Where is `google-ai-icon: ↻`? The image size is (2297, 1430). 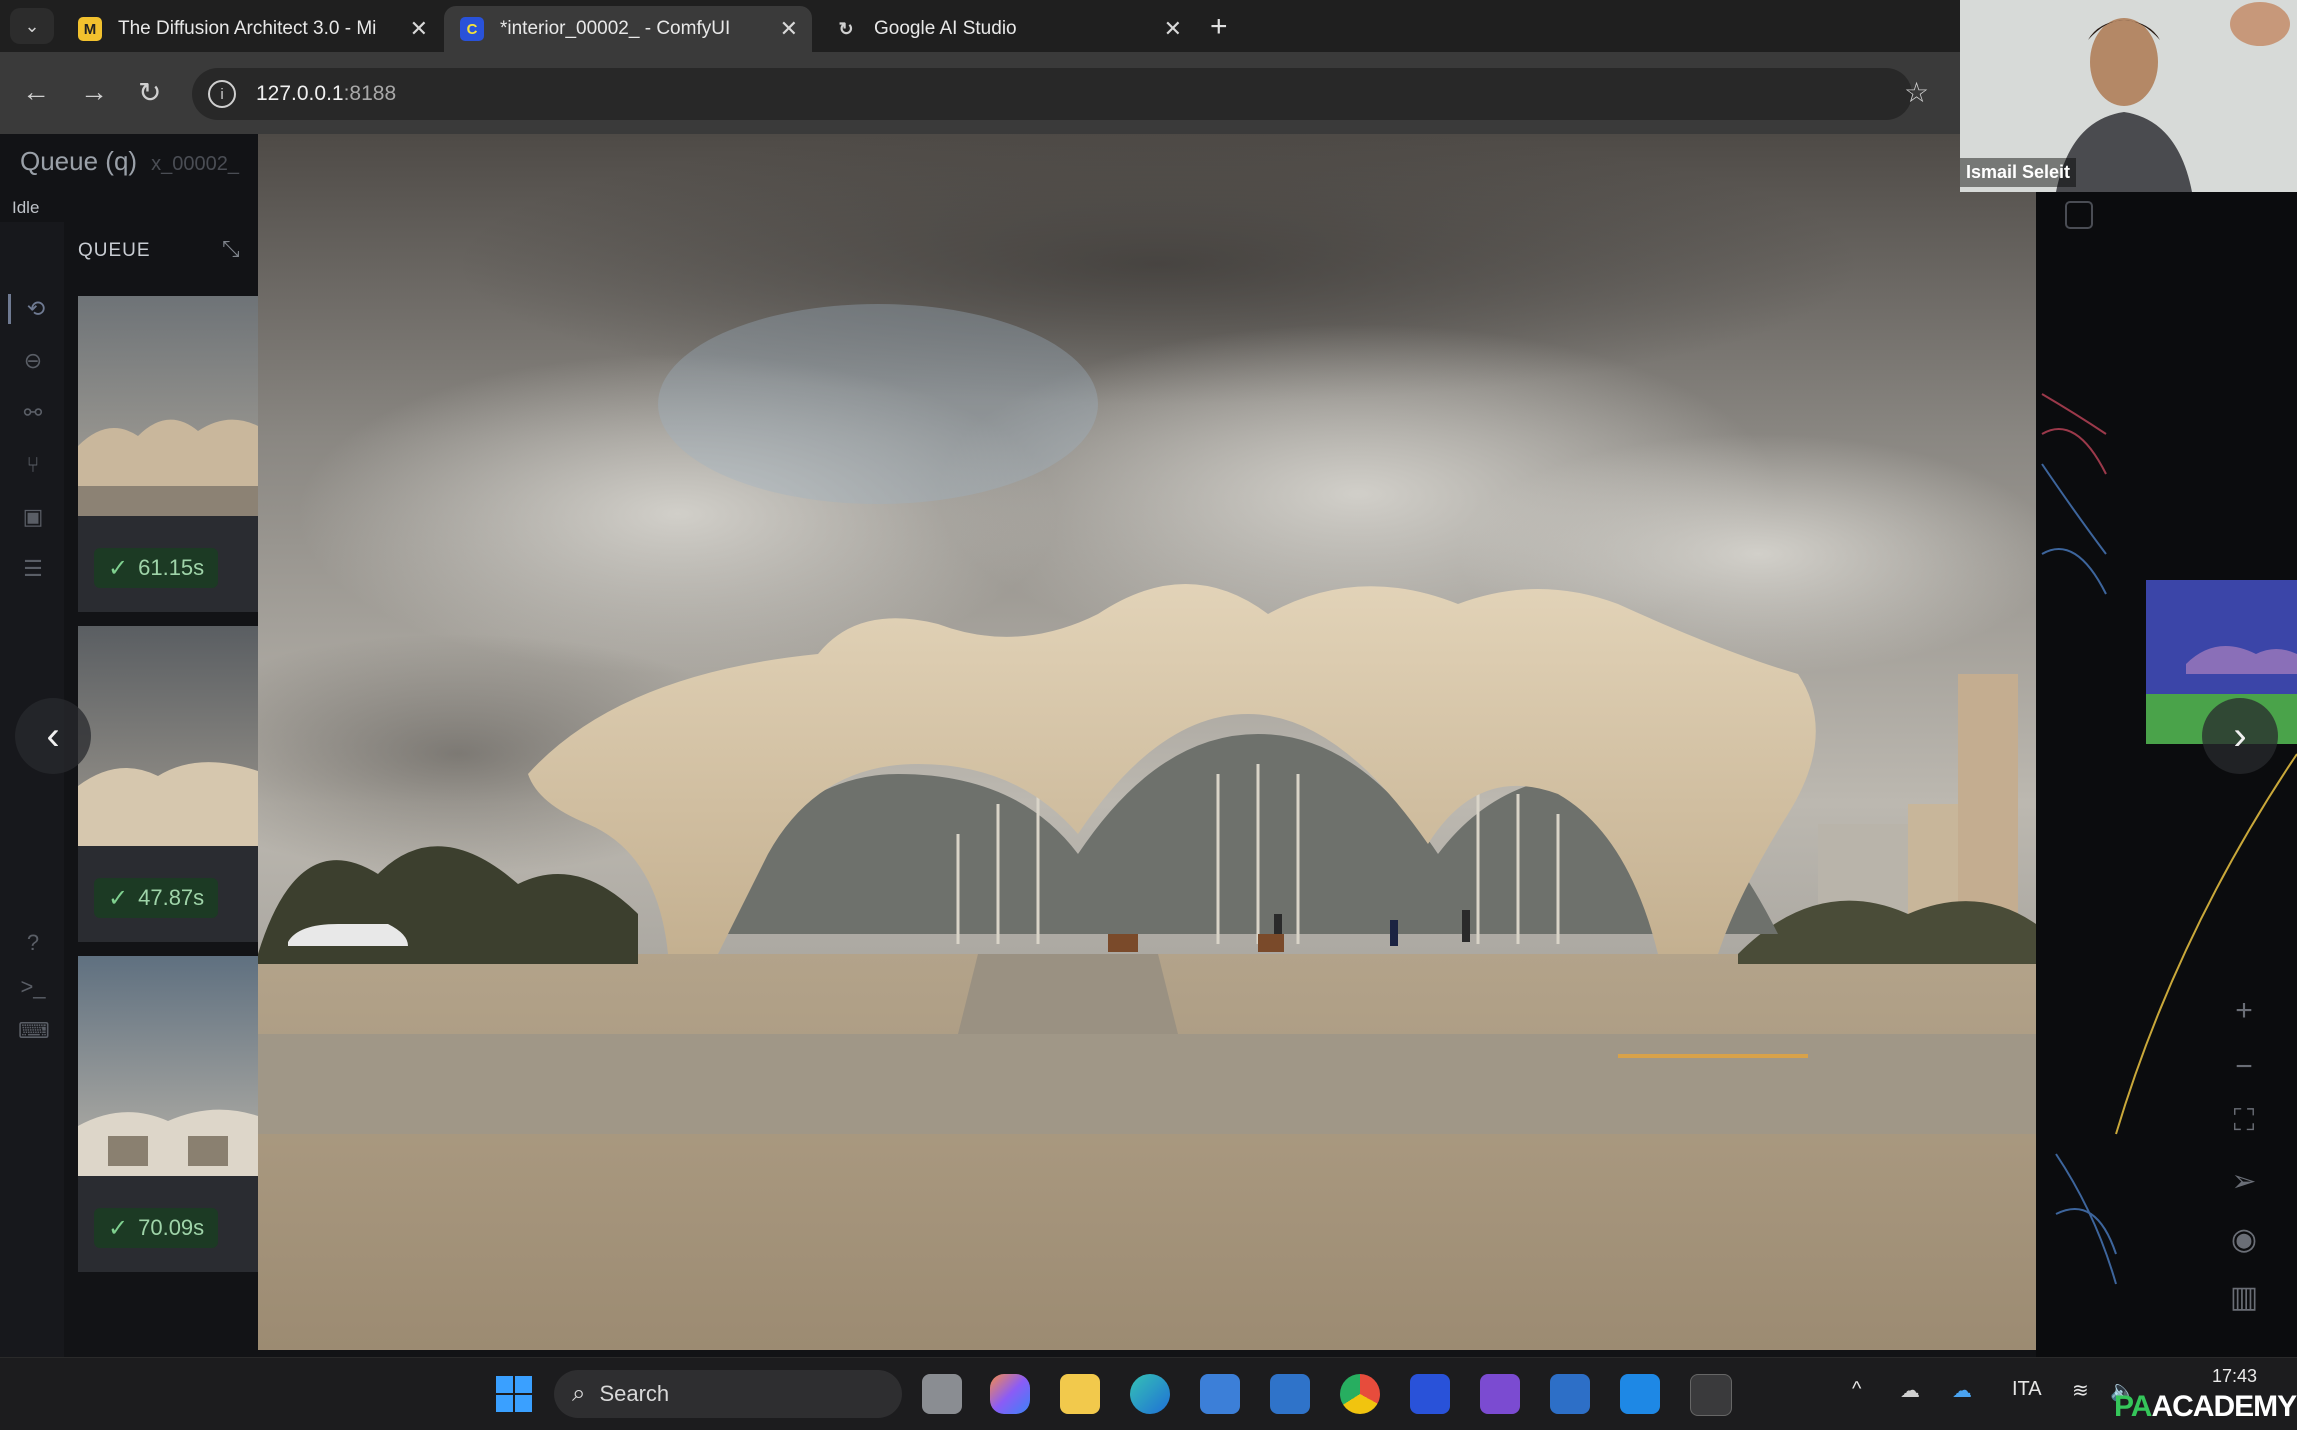 google-ai-icon: ↻ is located at coordinates (846, 28).